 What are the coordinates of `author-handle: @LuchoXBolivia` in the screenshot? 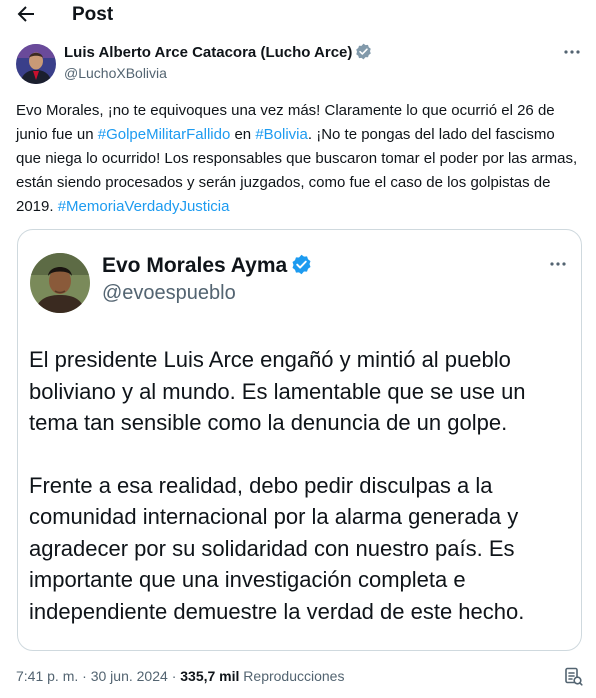 It's located at (115, 73).